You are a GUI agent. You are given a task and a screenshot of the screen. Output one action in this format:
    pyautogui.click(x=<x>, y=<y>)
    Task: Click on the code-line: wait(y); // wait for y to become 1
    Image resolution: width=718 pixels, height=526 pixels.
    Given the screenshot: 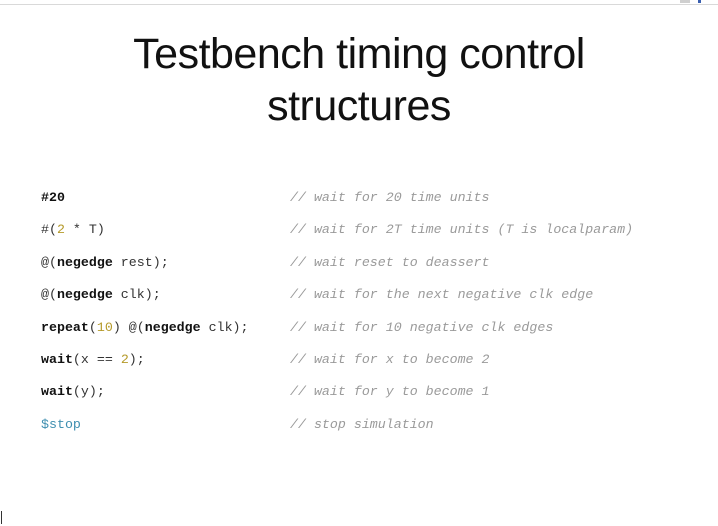 What is the action you would take?
    pyautogui.click(x=371, y=400)
    